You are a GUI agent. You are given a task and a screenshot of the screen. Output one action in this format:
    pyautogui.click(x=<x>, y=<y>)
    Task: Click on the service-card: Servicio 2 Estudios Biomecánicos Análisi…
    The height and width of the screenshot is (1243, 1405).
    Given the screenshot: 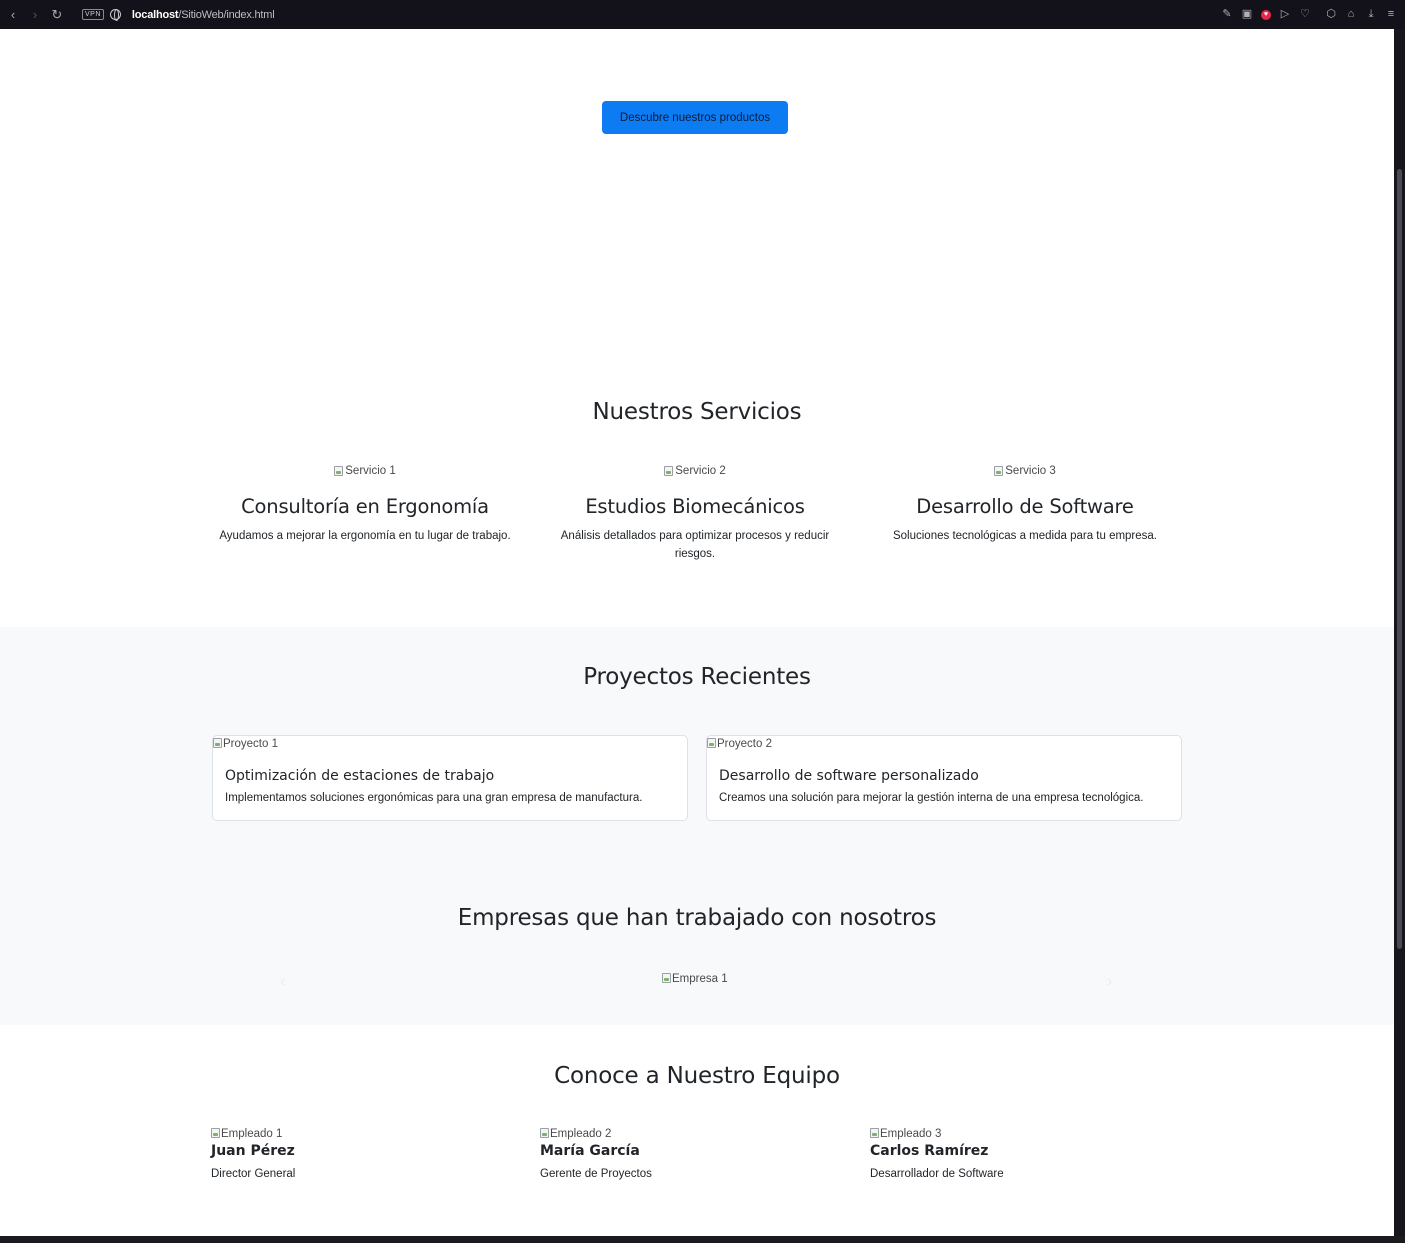 What is the action you would take?
    pyautogui.click(x=695, y=513)
    